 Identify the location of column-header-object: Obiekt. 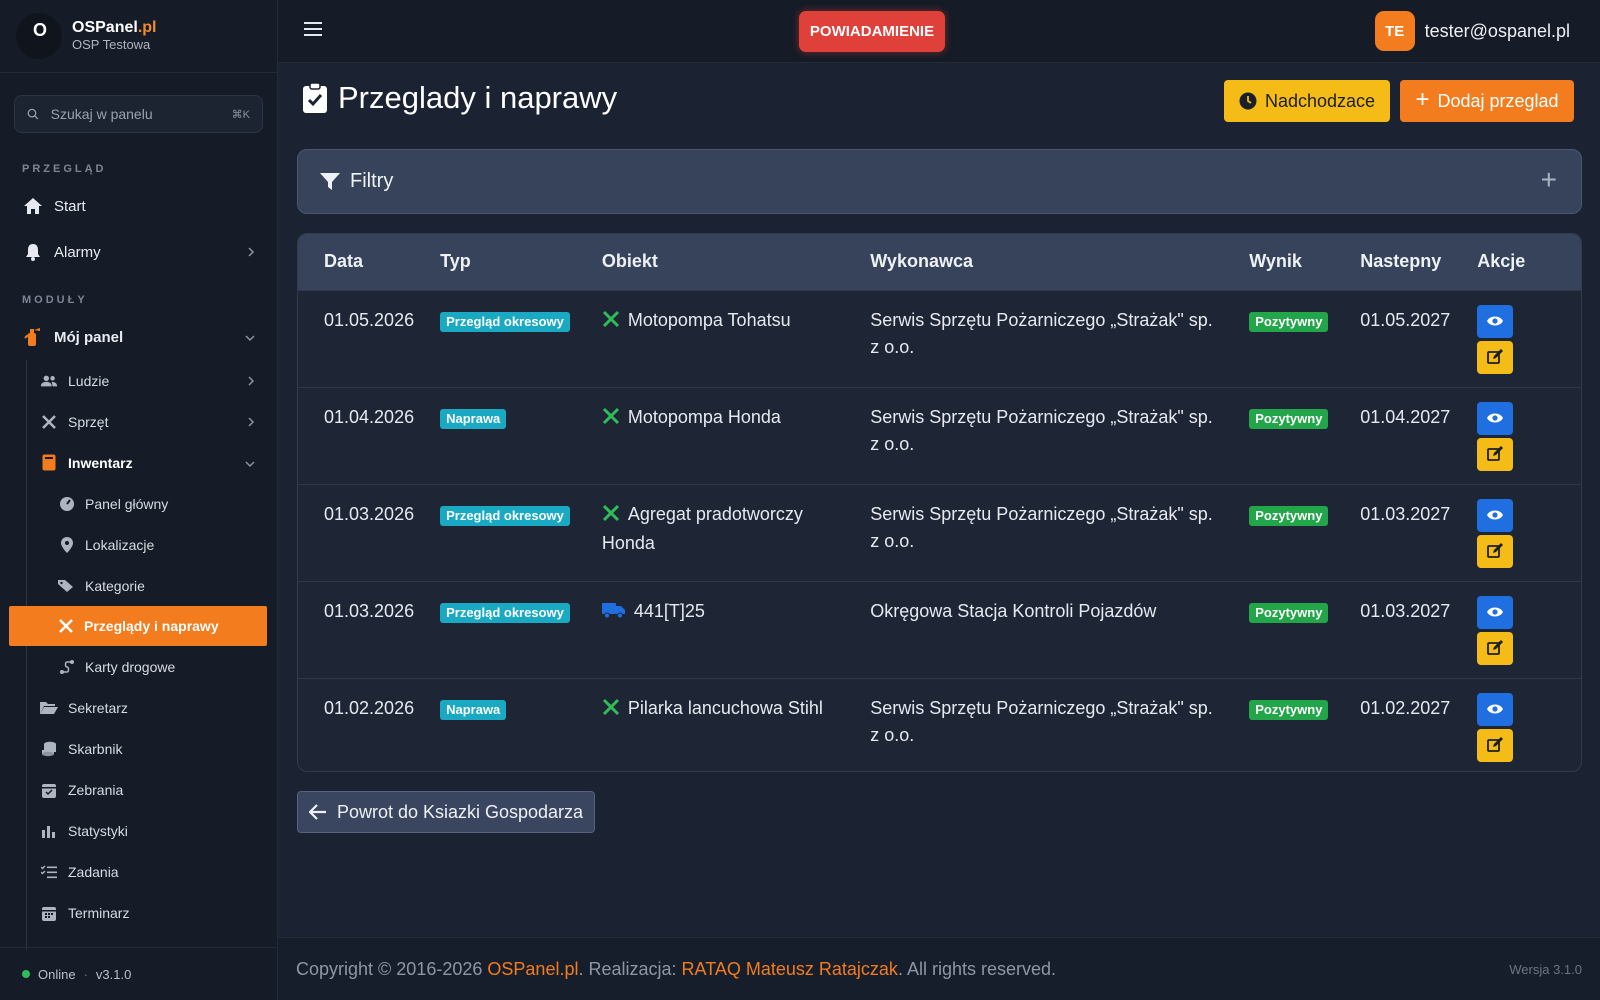
(710, 262).